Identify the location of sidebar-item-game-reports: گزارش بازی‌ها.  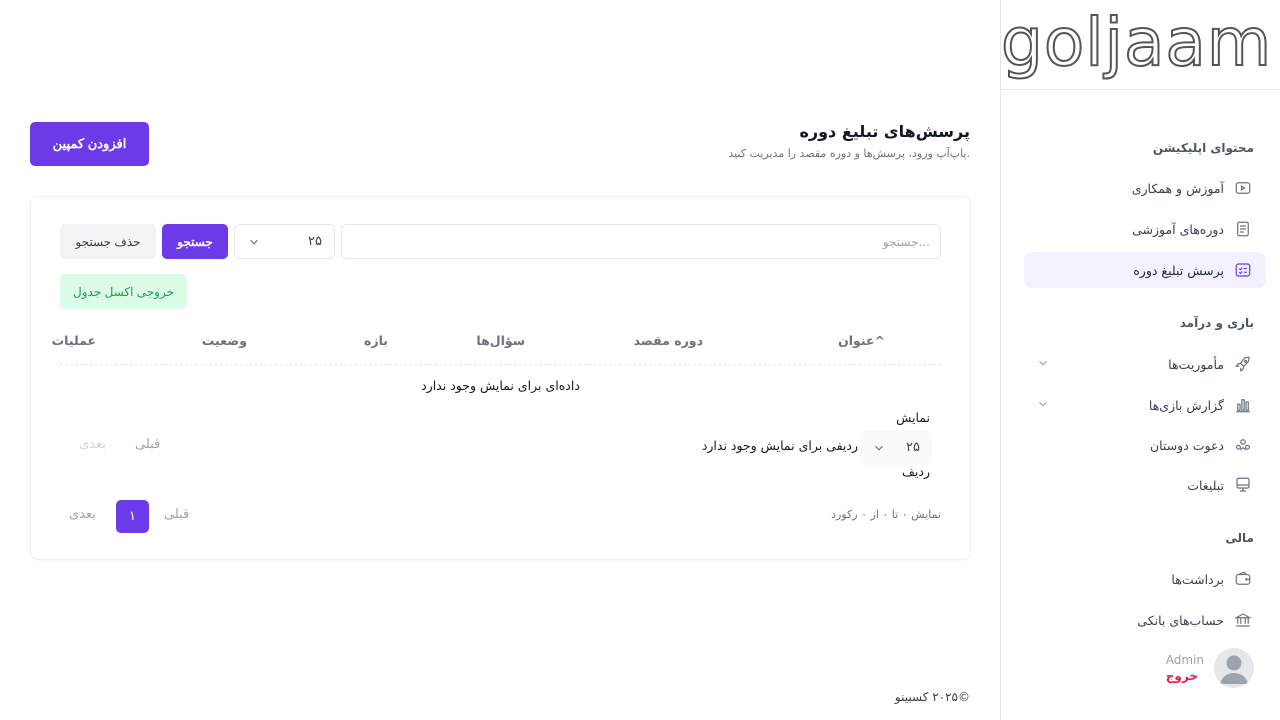
(1145, 405).